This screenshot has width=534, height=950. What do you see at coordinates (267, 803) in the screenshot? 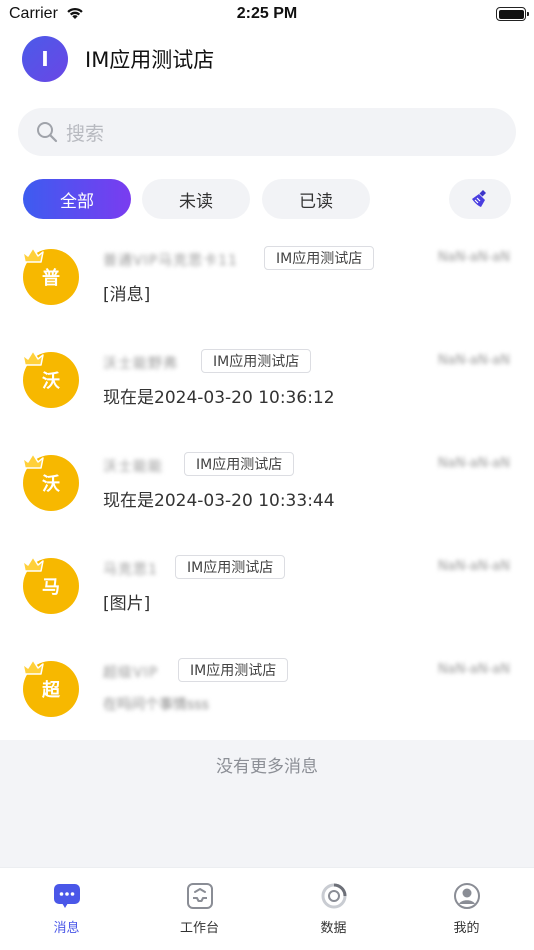
I see `list-footer: 没有更多消息` at bounding box center [267, 803].